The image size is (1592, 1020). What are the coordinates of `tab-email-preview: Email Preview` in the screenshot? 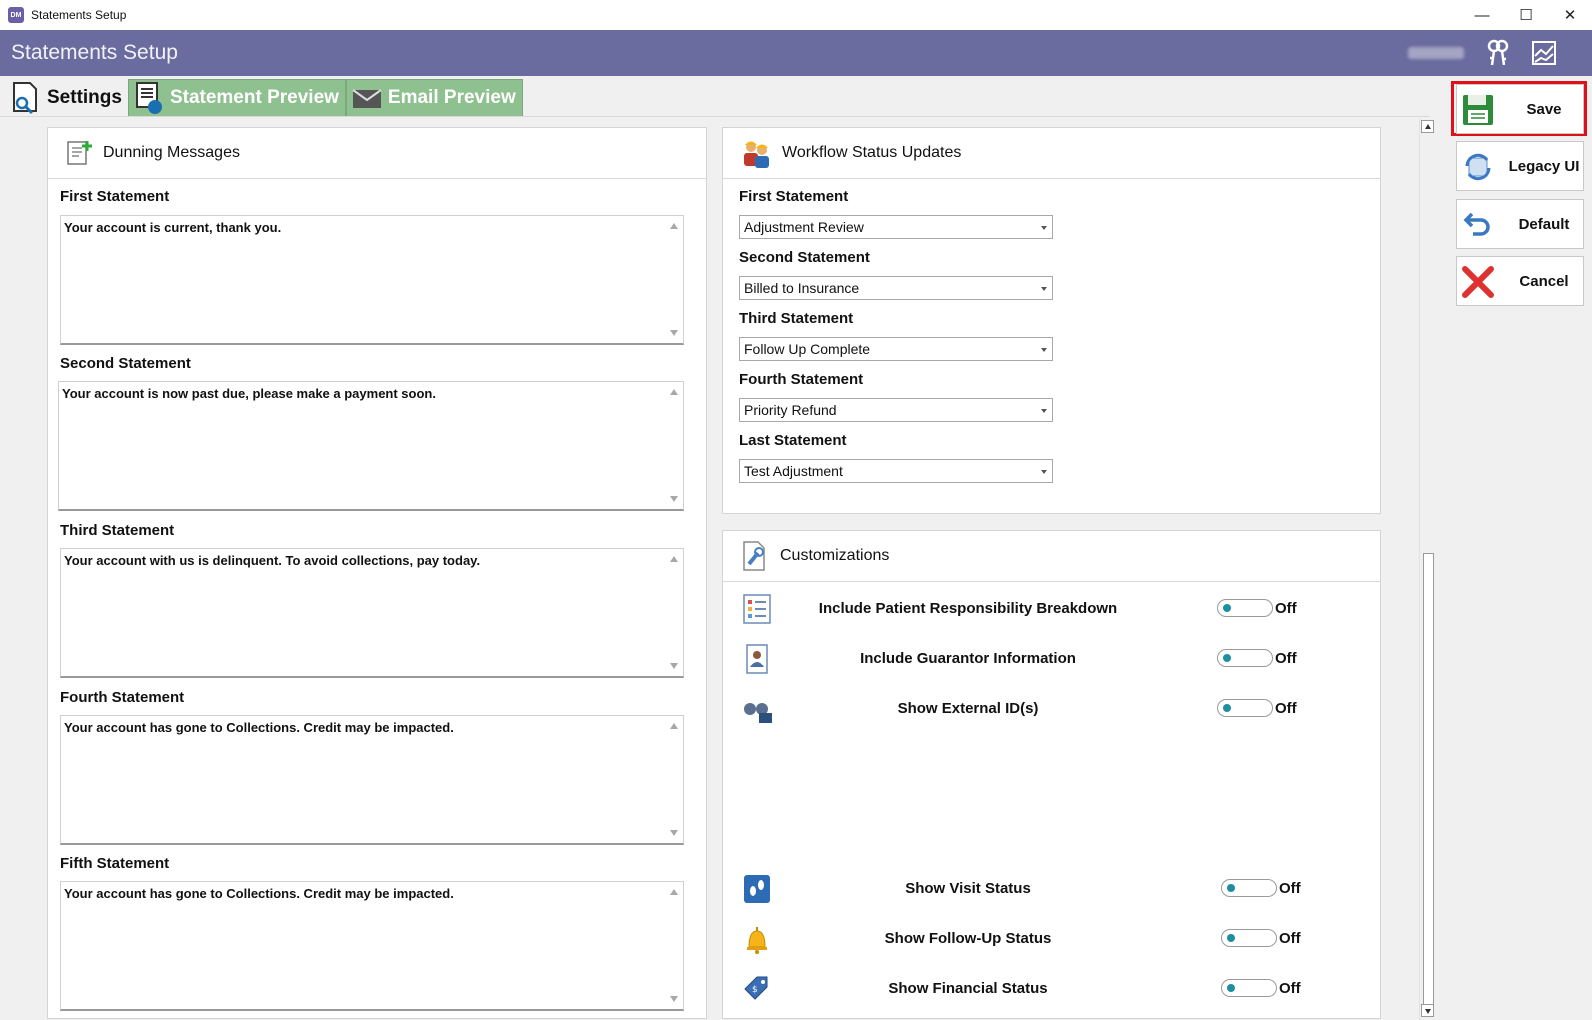 It's located at (434, 98).